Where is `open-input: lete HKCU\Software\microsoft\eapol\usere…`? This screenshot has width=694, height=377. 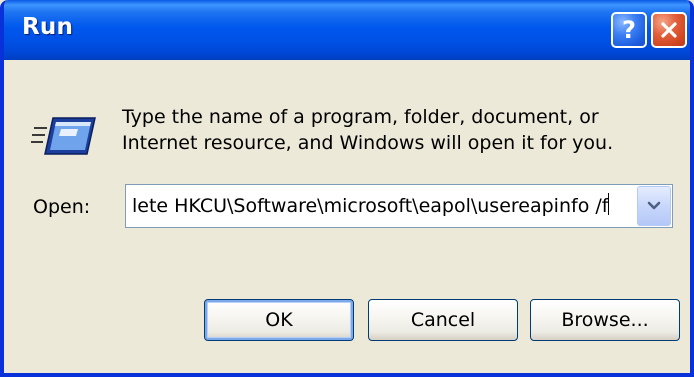
open-input: lete HKCU\Software\microsoft\eapol\usere… is located at coordinates (382, 206).